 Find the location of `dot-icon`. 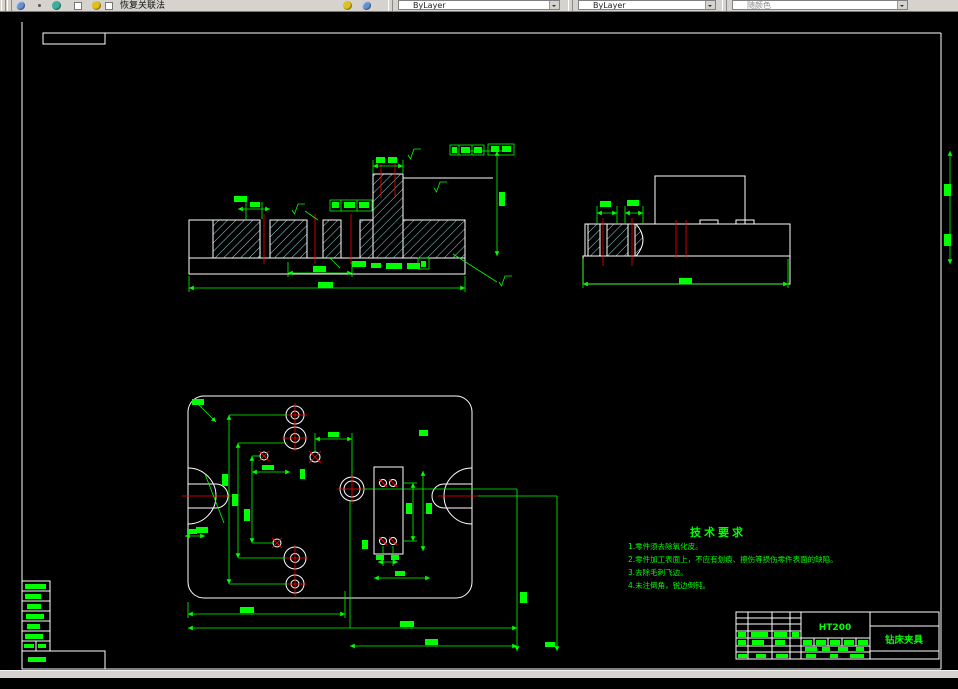

dot-icon is located at coordinates (39, 5).